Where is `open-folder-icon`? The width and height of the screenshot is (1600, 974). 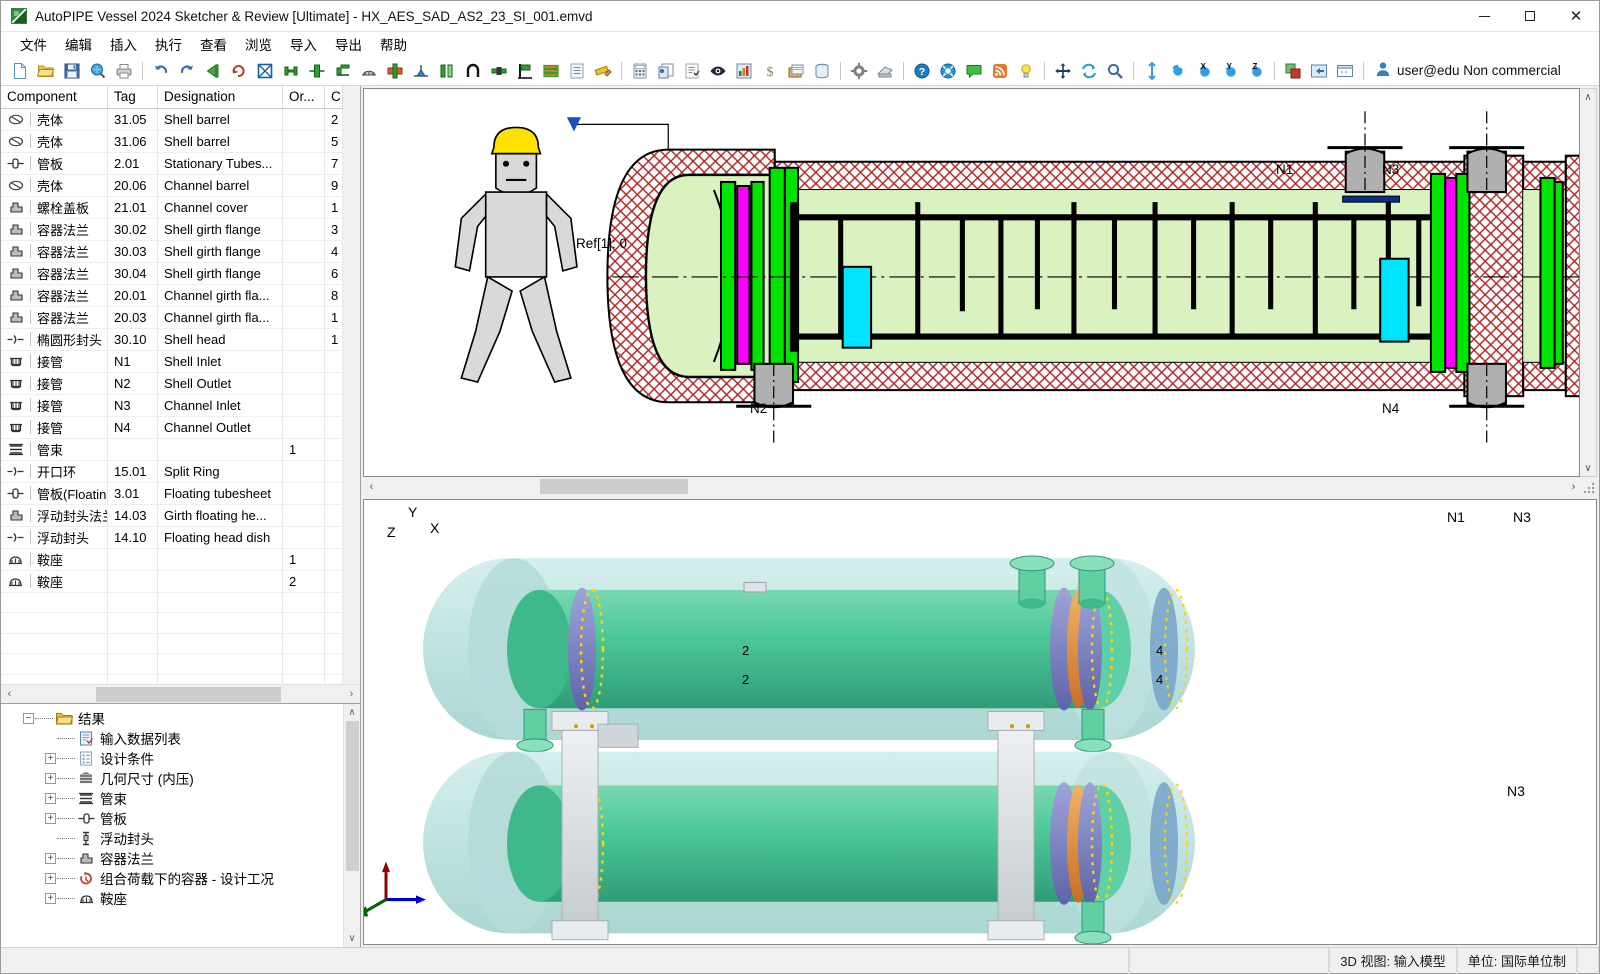
open-folder-icon is located at coordinates (46, 71).